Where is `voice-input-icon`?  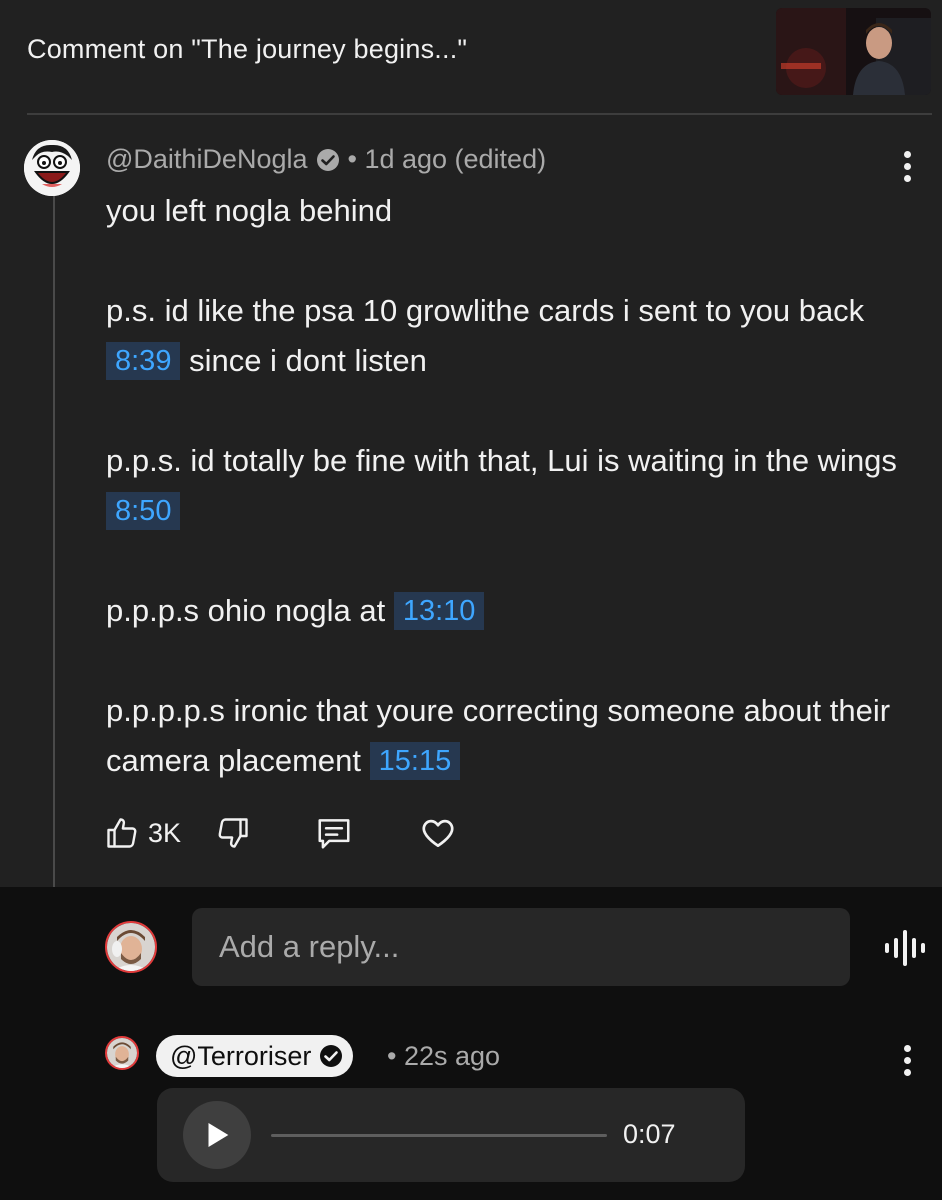 voice-input-icon is located at coordinates (903, 948).